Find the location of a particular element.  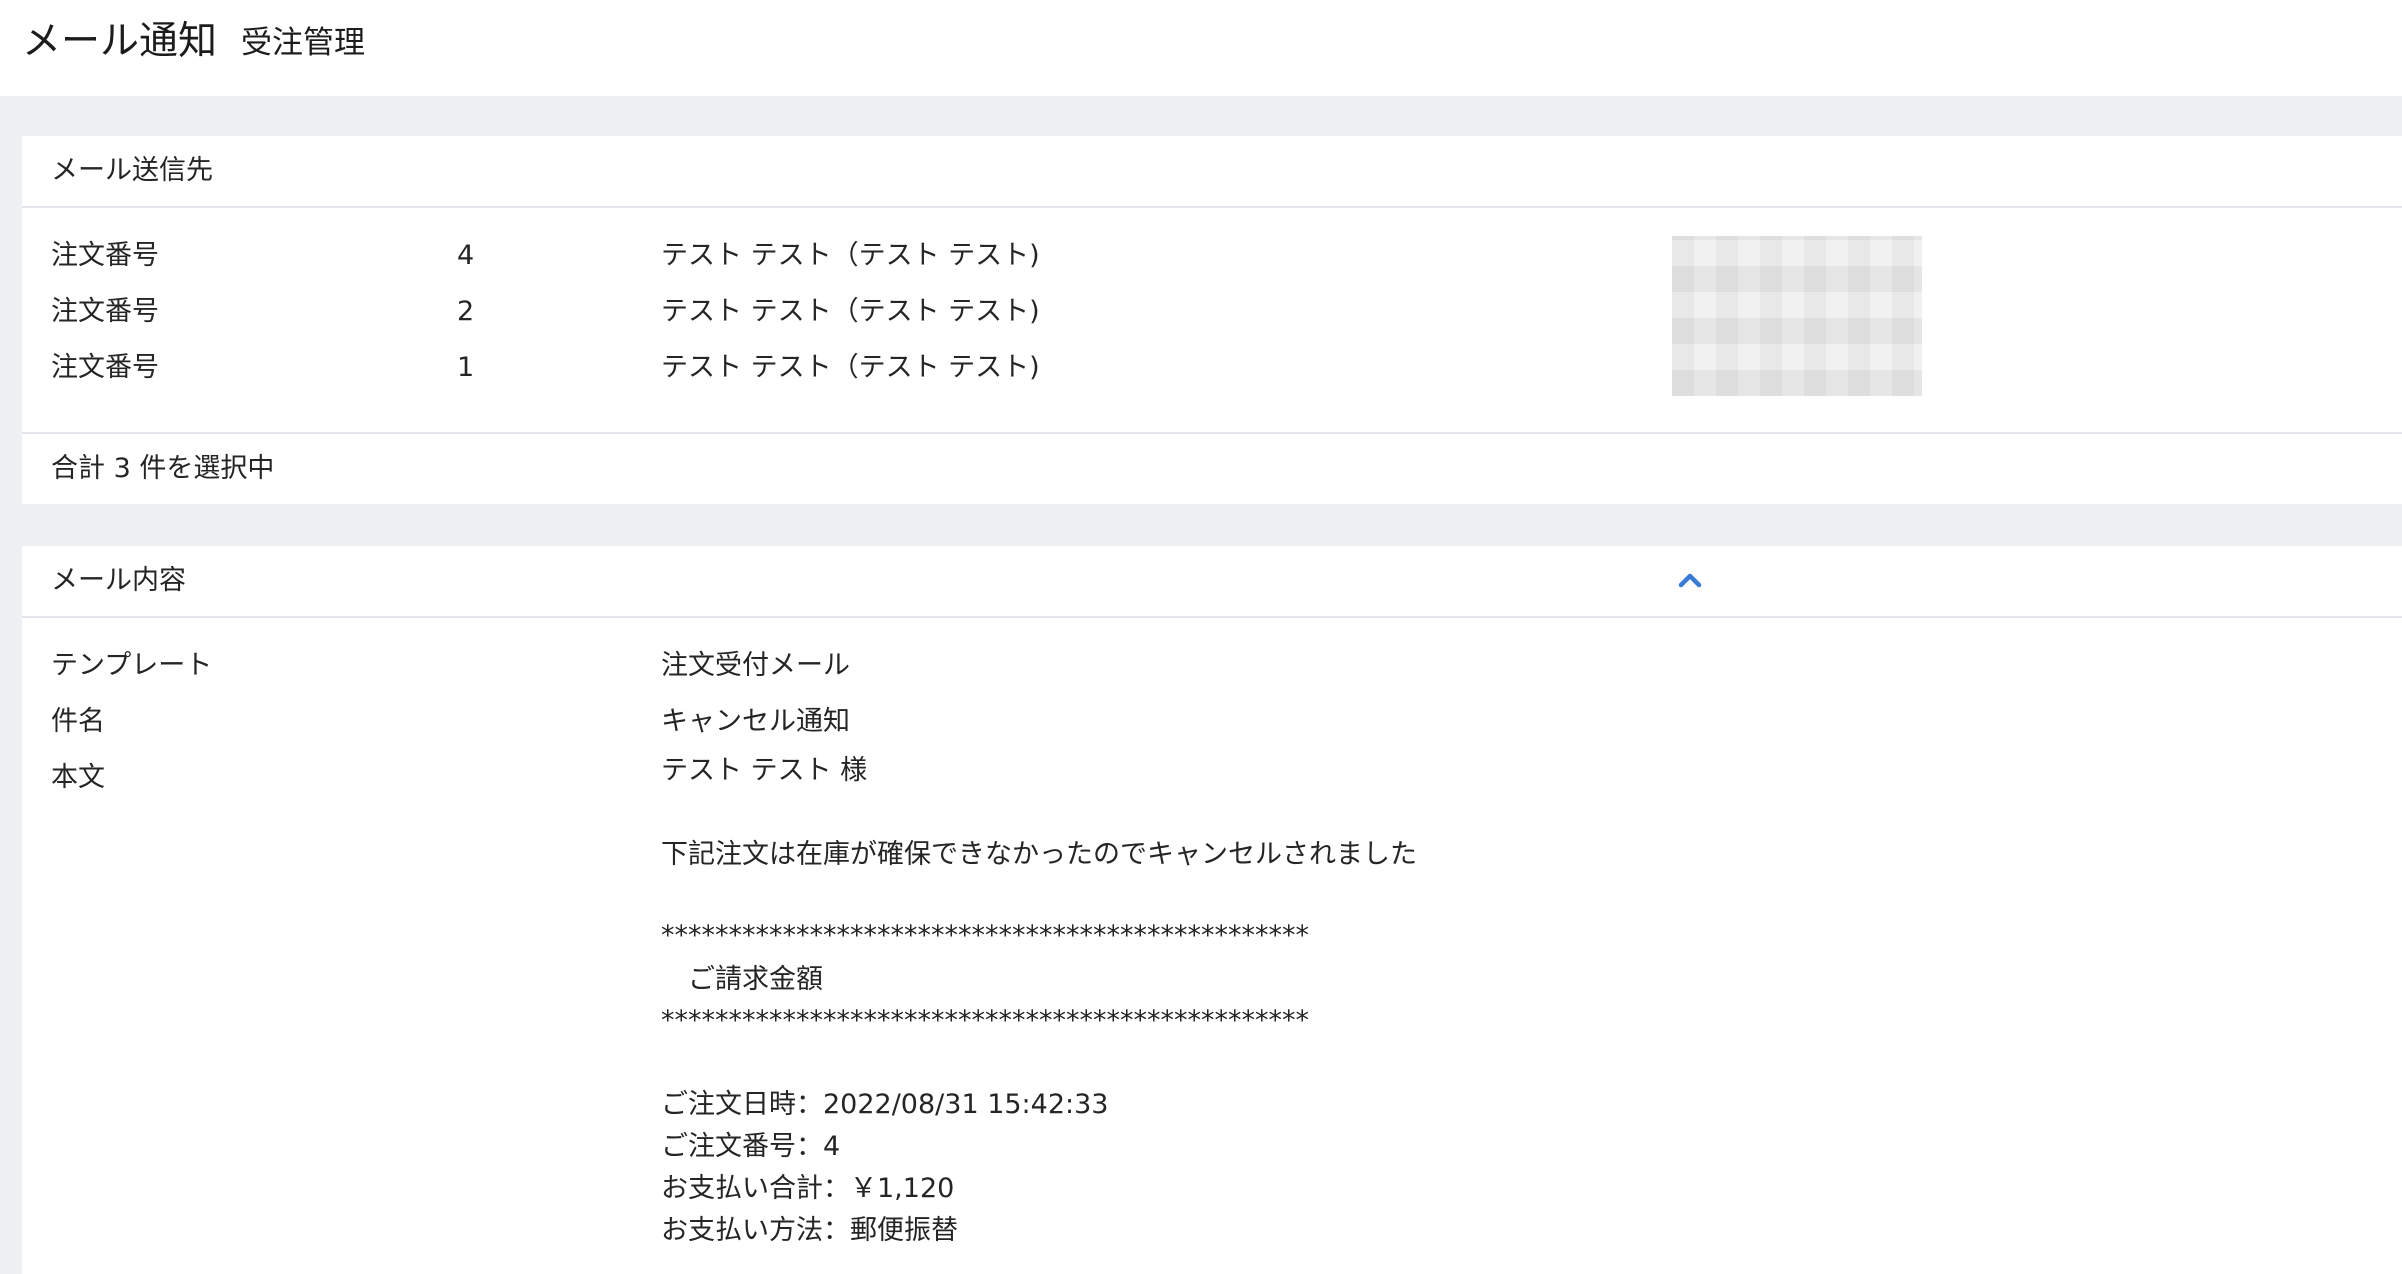

body-label: 本文 is located at coordinates (78, 777).